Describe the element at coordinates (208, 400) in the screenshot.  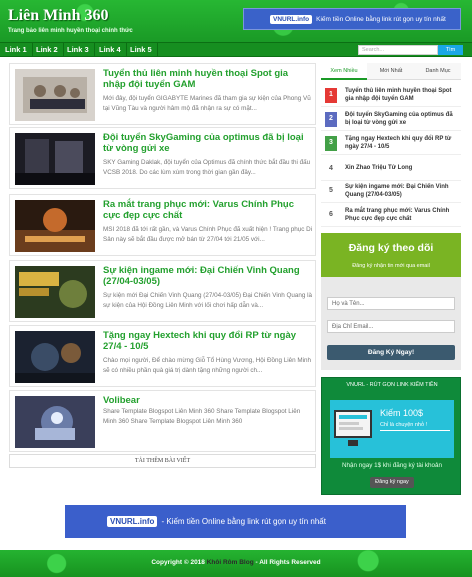
I see `post-title: Volibear` at that location.